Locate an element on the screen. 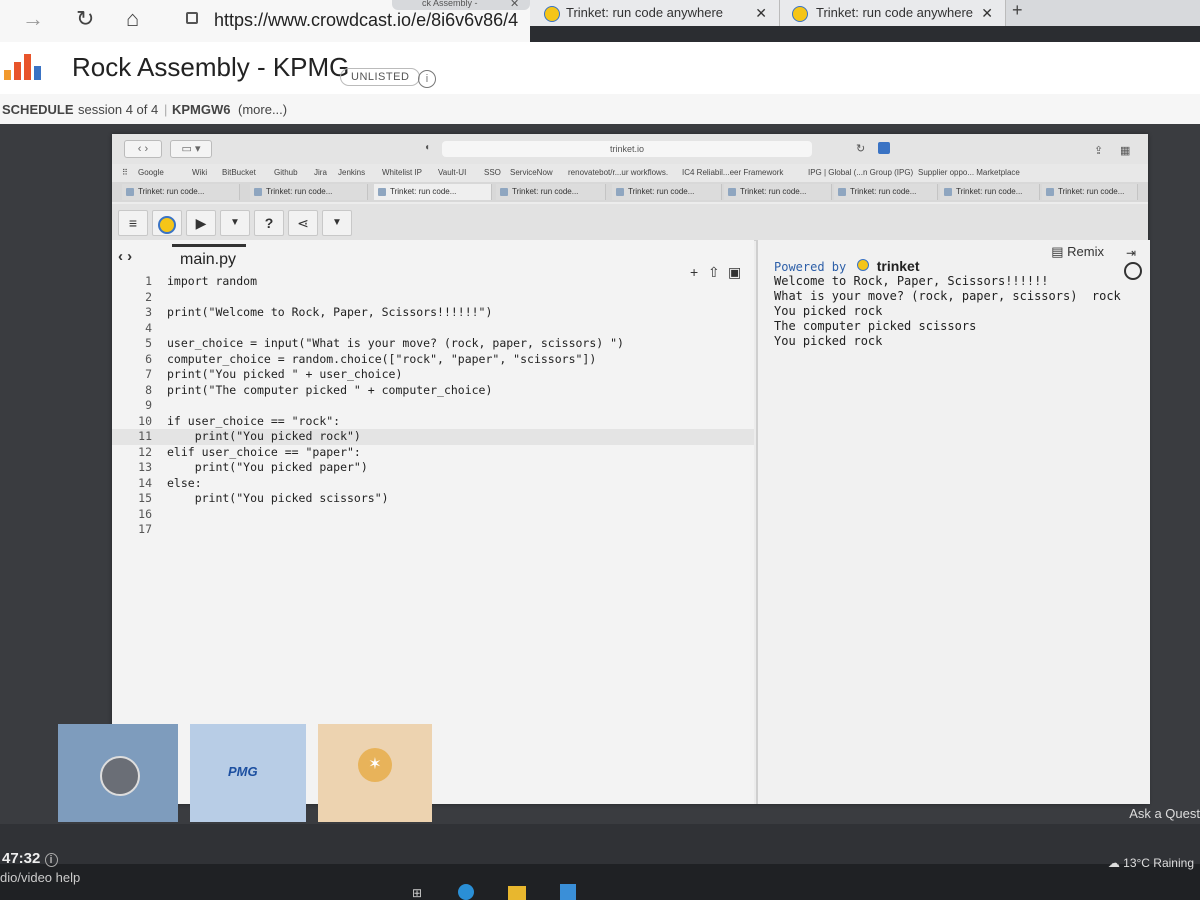 Image resolution: width=1200 pixels, height=900 pixels. output-line: You picked rock is located at coordinates (828, 341).